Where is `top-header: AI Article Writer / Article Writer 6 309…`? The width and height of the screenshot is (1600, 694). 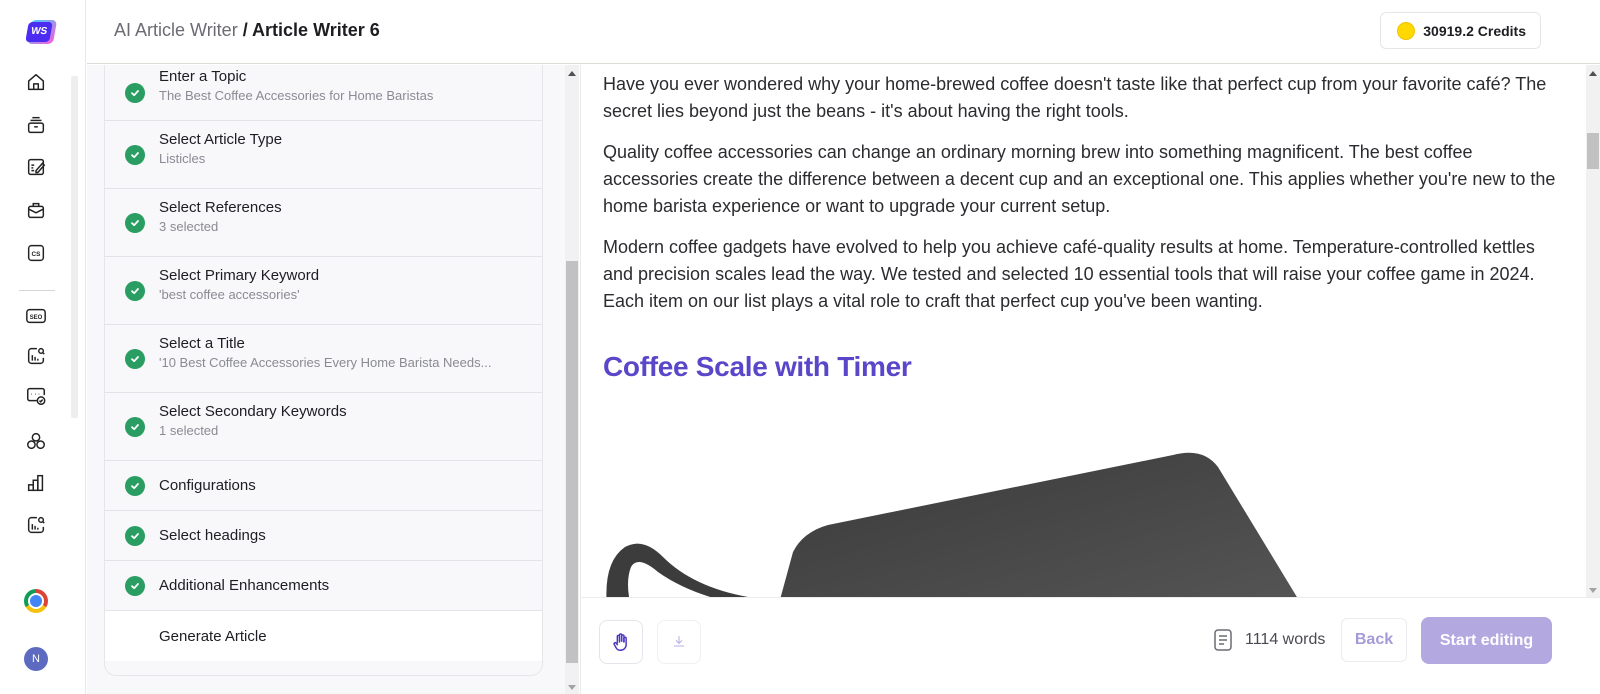
top-header: AI Article Writer / Article Writer 6 309… is located at coordinates (843, 32).